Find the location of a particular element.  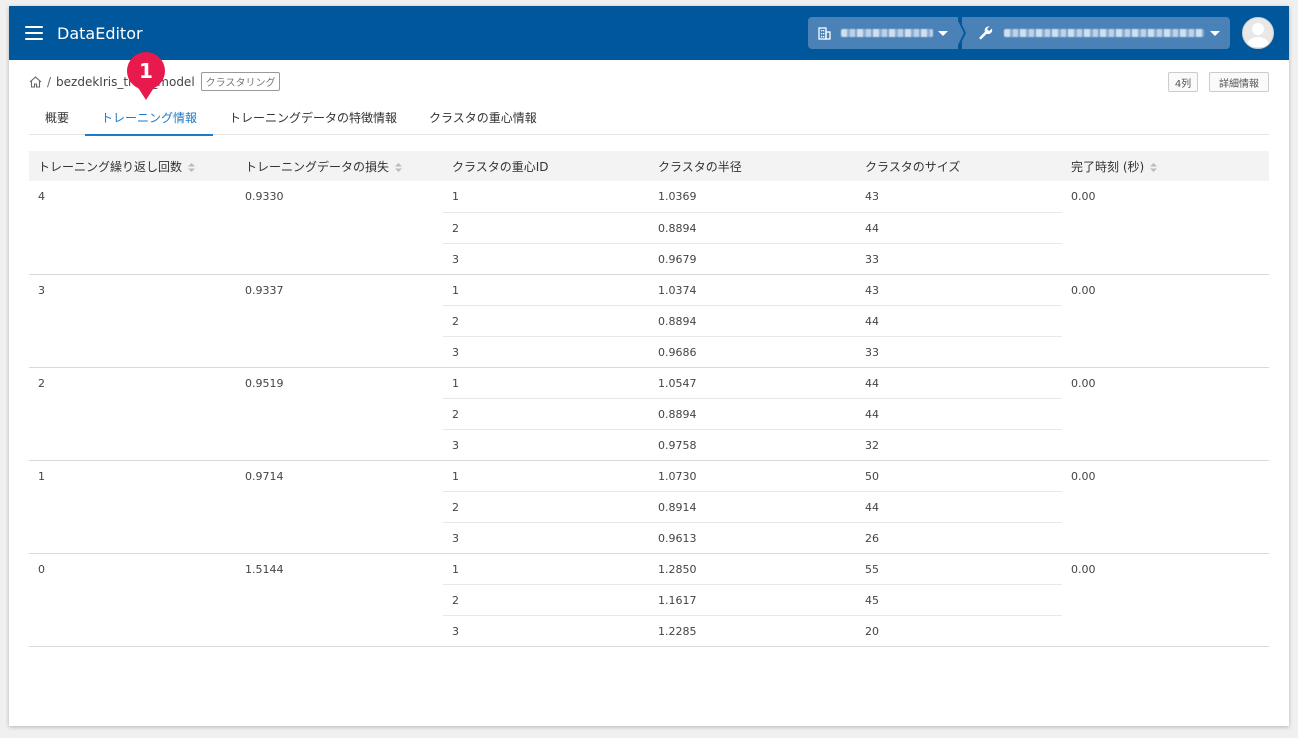

project-select is located at coordinates (1096, 33).